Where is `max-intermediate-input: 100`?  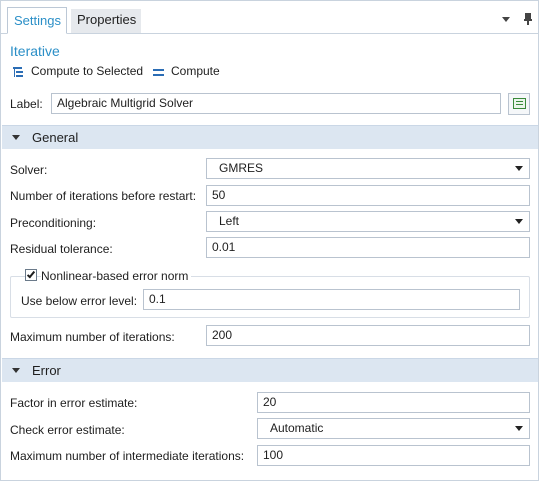
max-intermediate-input: 100 is located at coordinates (393, 455).